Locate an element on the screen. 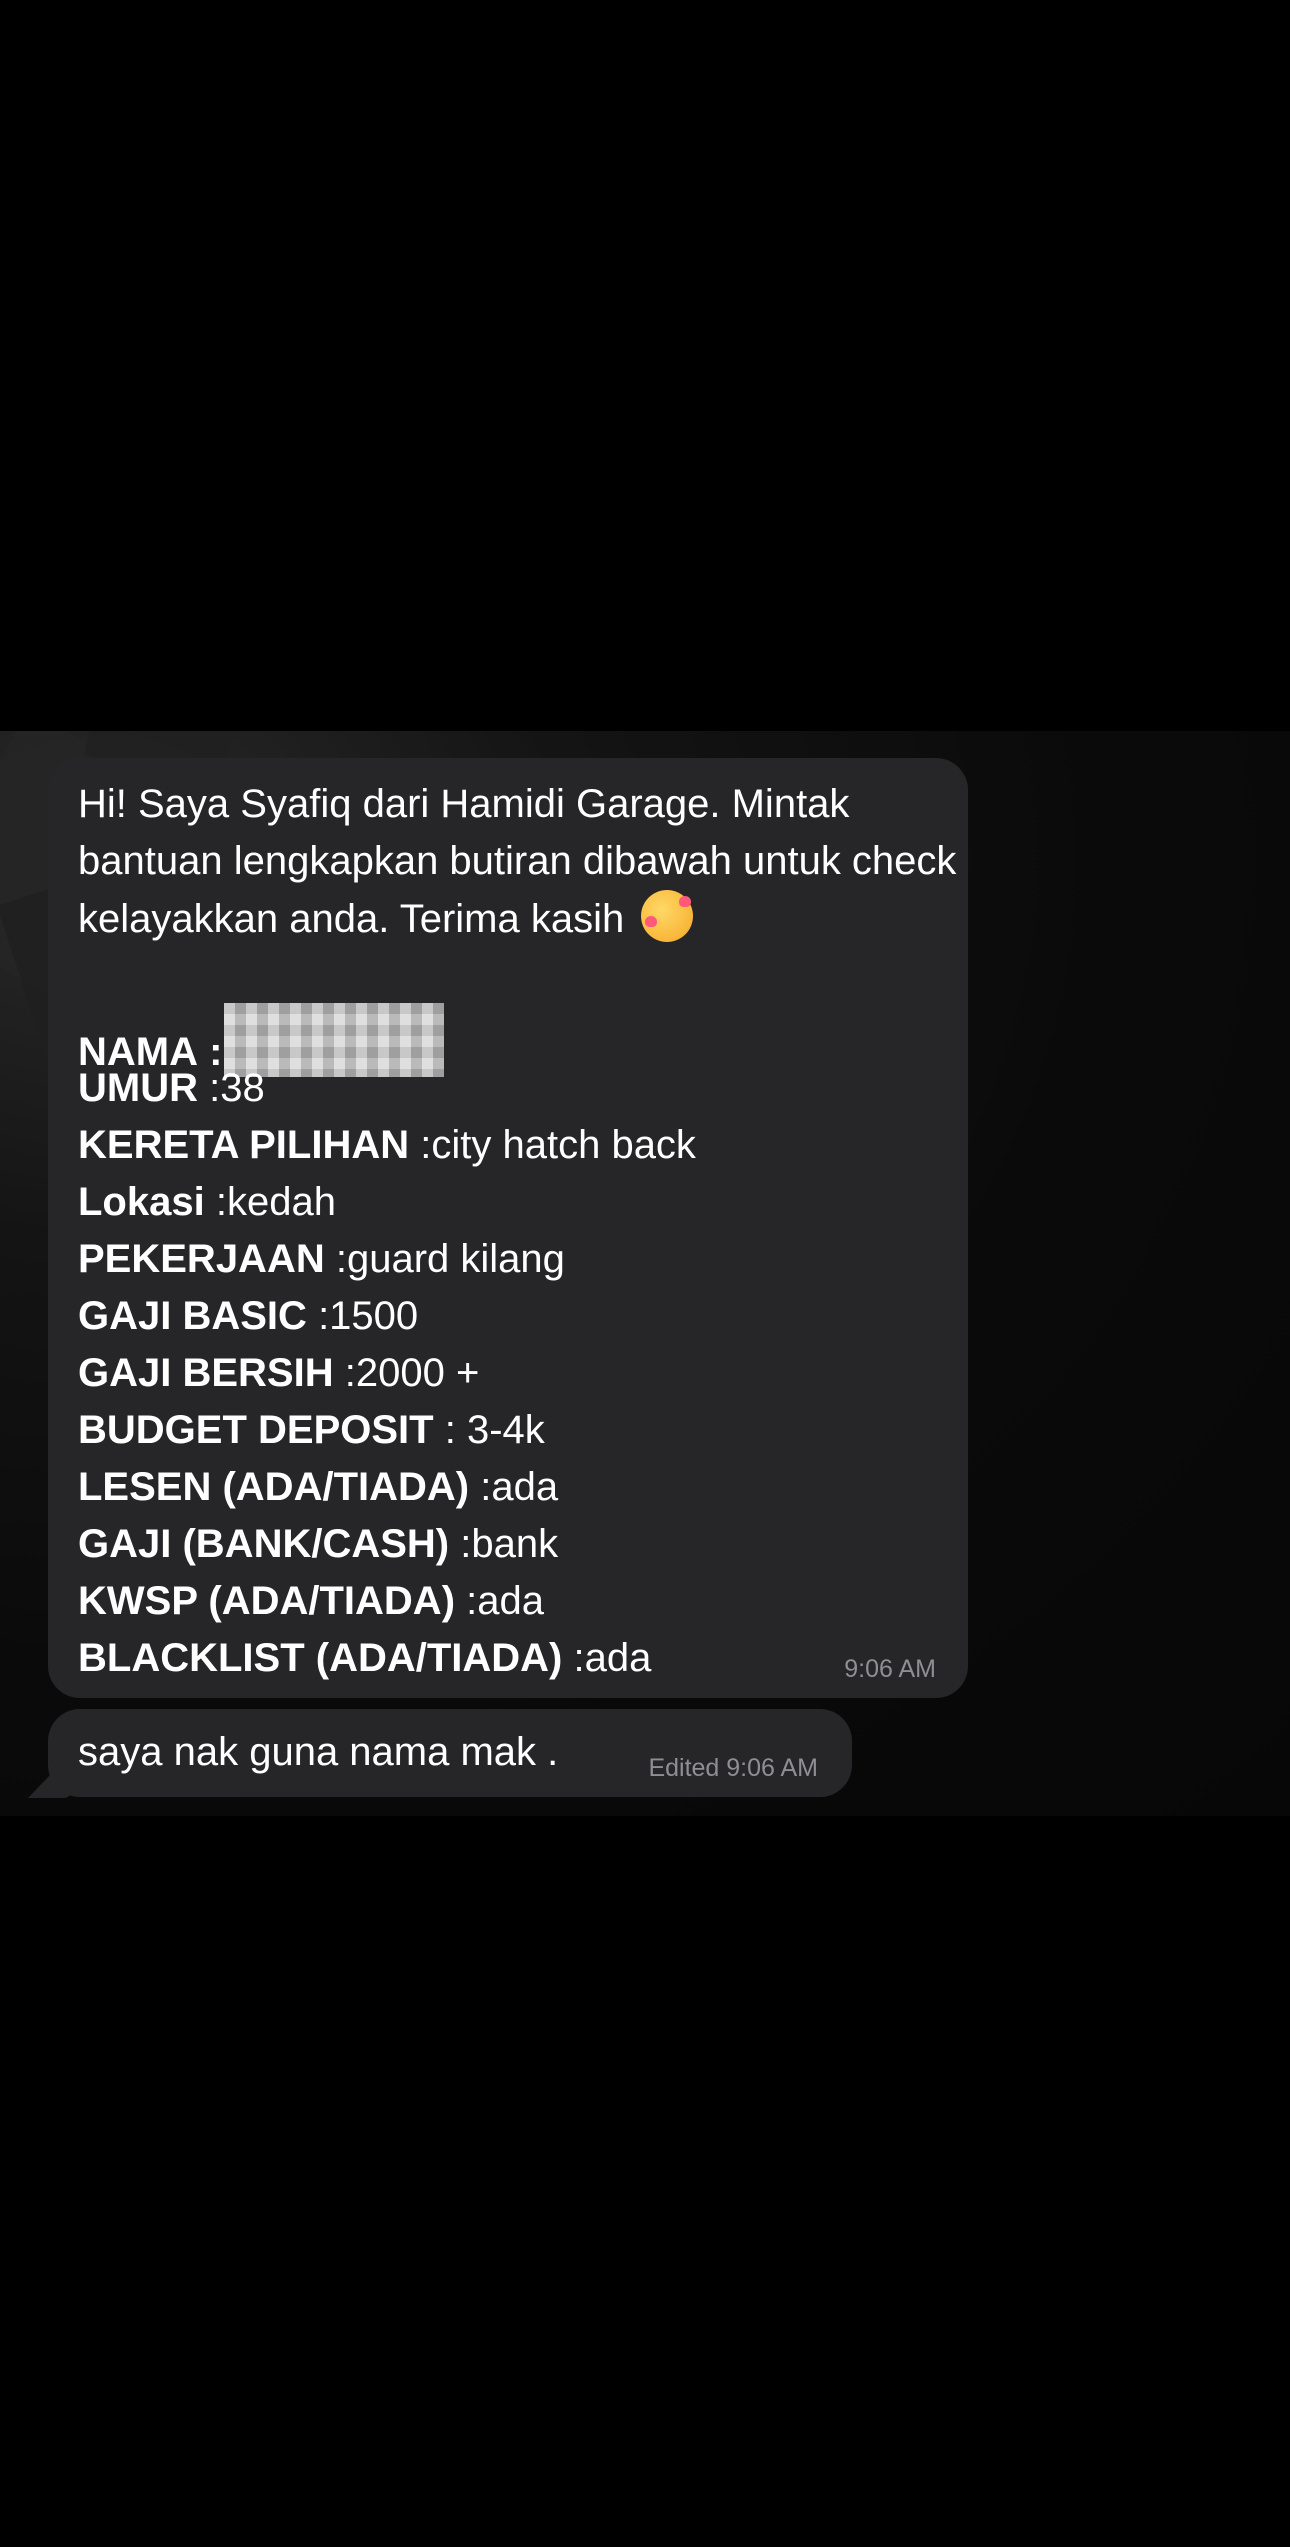 The height and width of the screenshot is (2547, 1290). field-label: KERETA PILIHAN is located at coordinates (244, 1145).